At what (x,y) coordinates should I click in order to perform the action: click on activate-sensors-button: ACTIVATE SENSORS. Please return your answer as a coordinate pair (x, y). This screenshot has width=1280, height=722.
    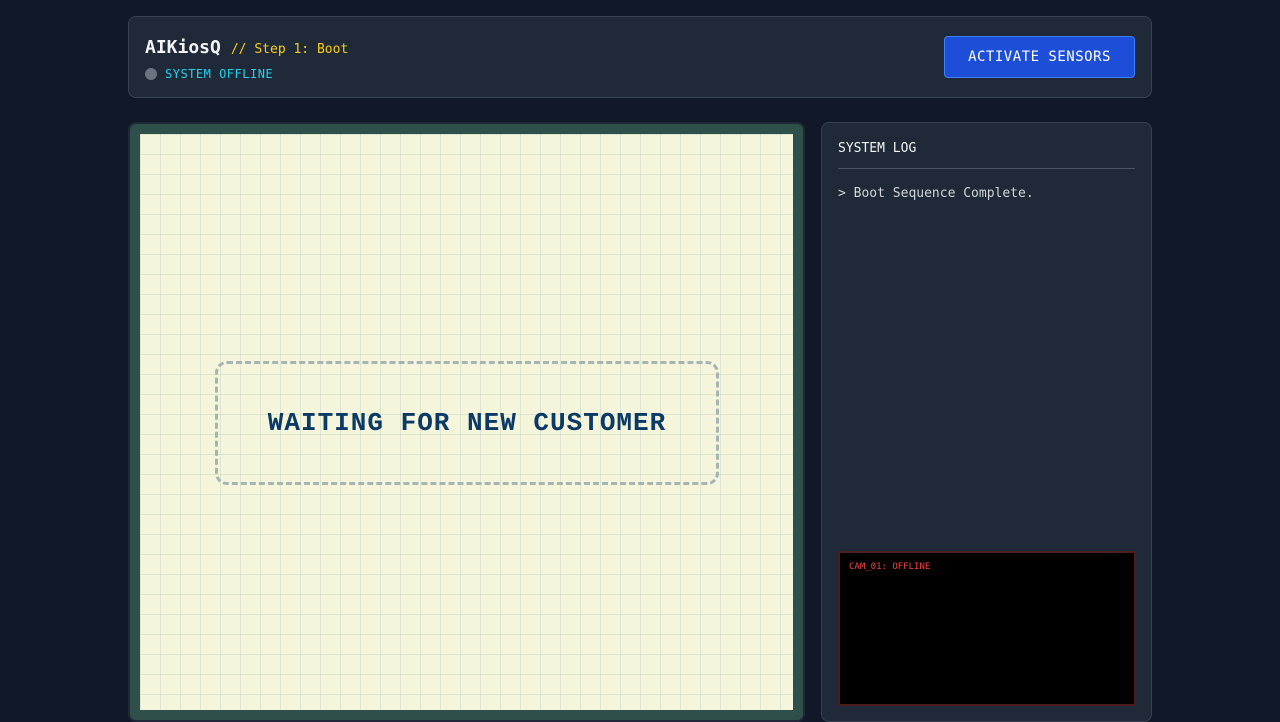
    Looking at the image, I should click on (1039, 57).